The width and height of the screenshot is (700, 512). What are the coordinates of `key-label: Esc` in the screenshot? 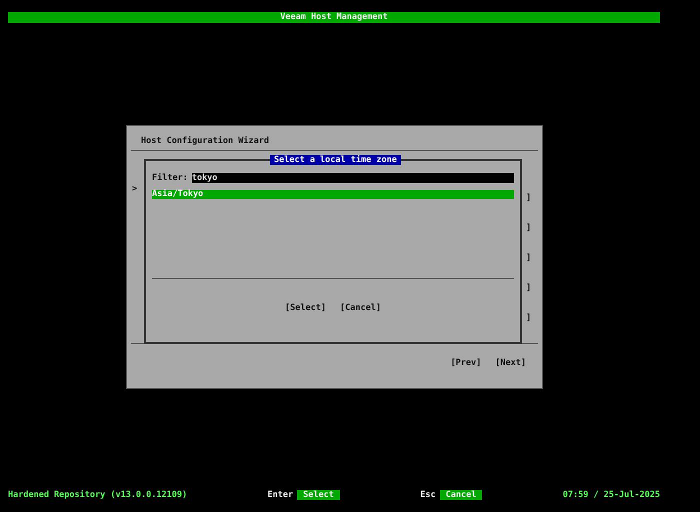 It's located at (428, 495).